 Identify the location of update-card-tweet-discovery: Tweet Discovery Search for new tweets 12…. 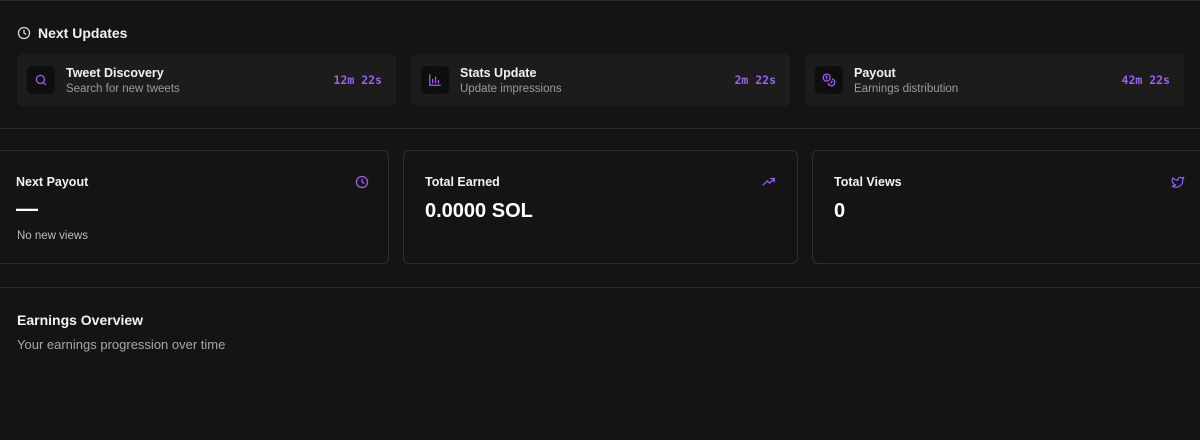
(206, 80).